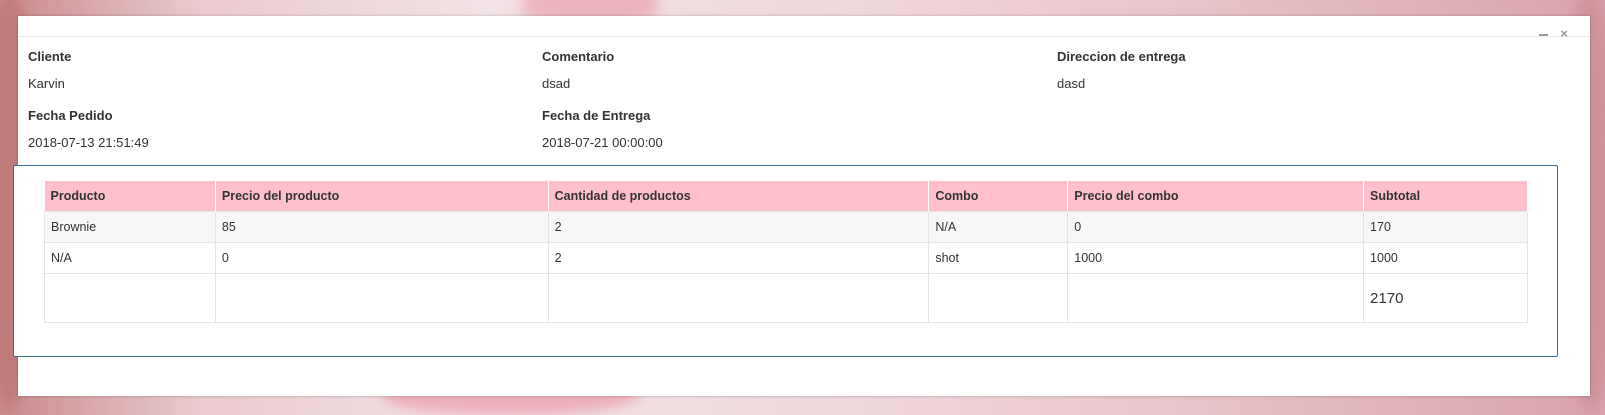 Image resolution: width=1605 pixels, height=415 pixels. Describe the element at coordinates (998, 258) in the screenshot. I see `table-cell: shot` at that location.